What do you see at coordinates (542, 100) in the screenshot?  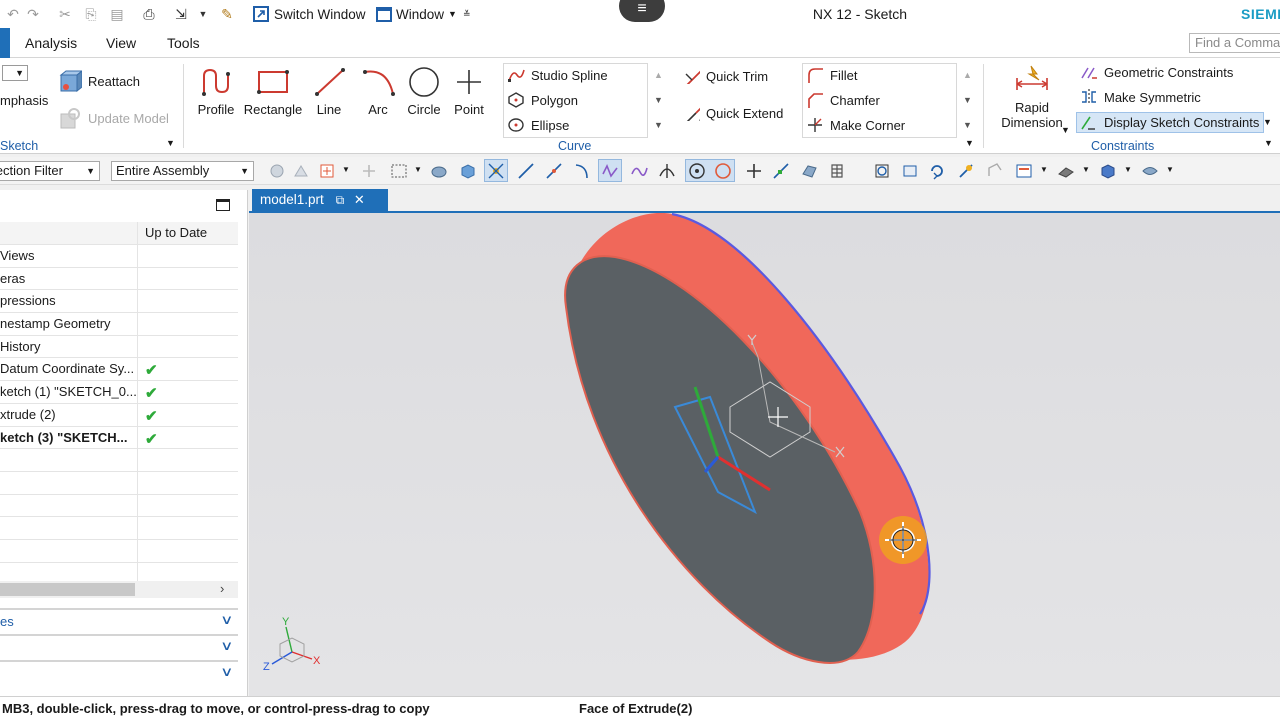 I see `polygon-button: Polygon` at bounding box center [542, 100].